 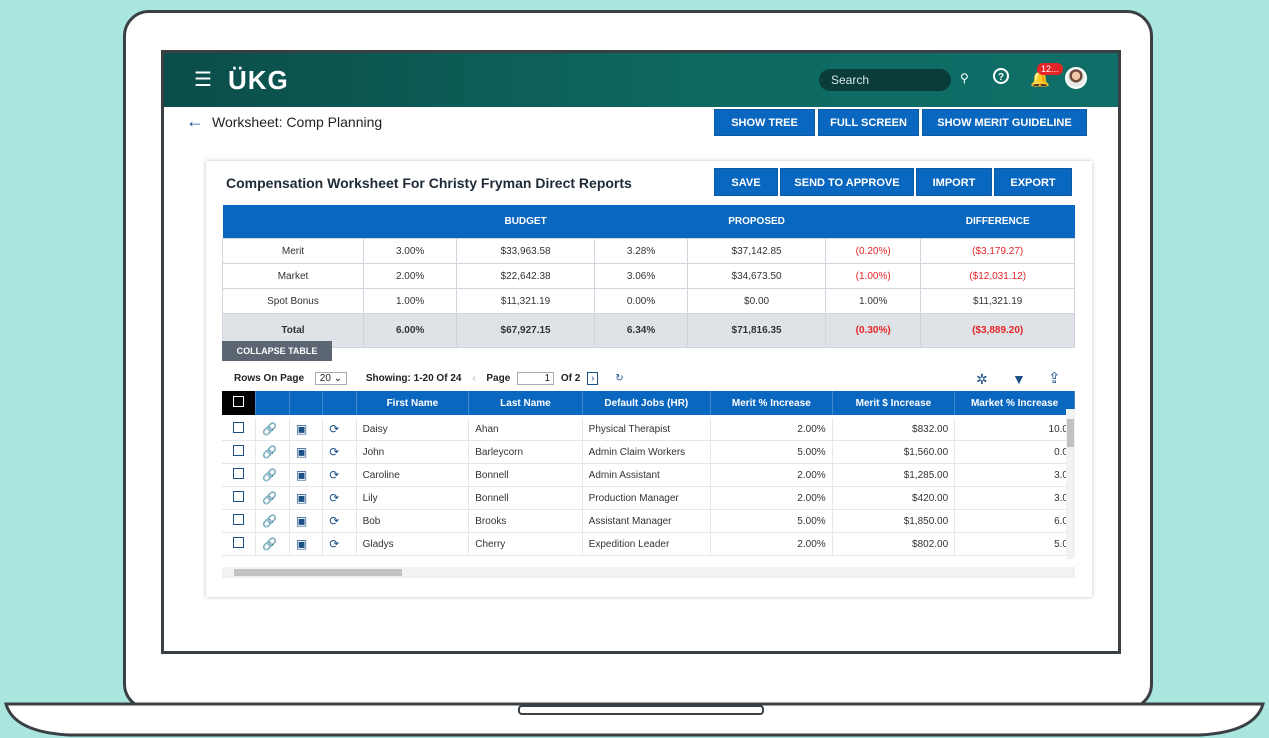 What do you see at coordinates (868, 122) in the screenshot?
I see `full-screen-button: FULL SCREEN` at bounding box center [868, 122].